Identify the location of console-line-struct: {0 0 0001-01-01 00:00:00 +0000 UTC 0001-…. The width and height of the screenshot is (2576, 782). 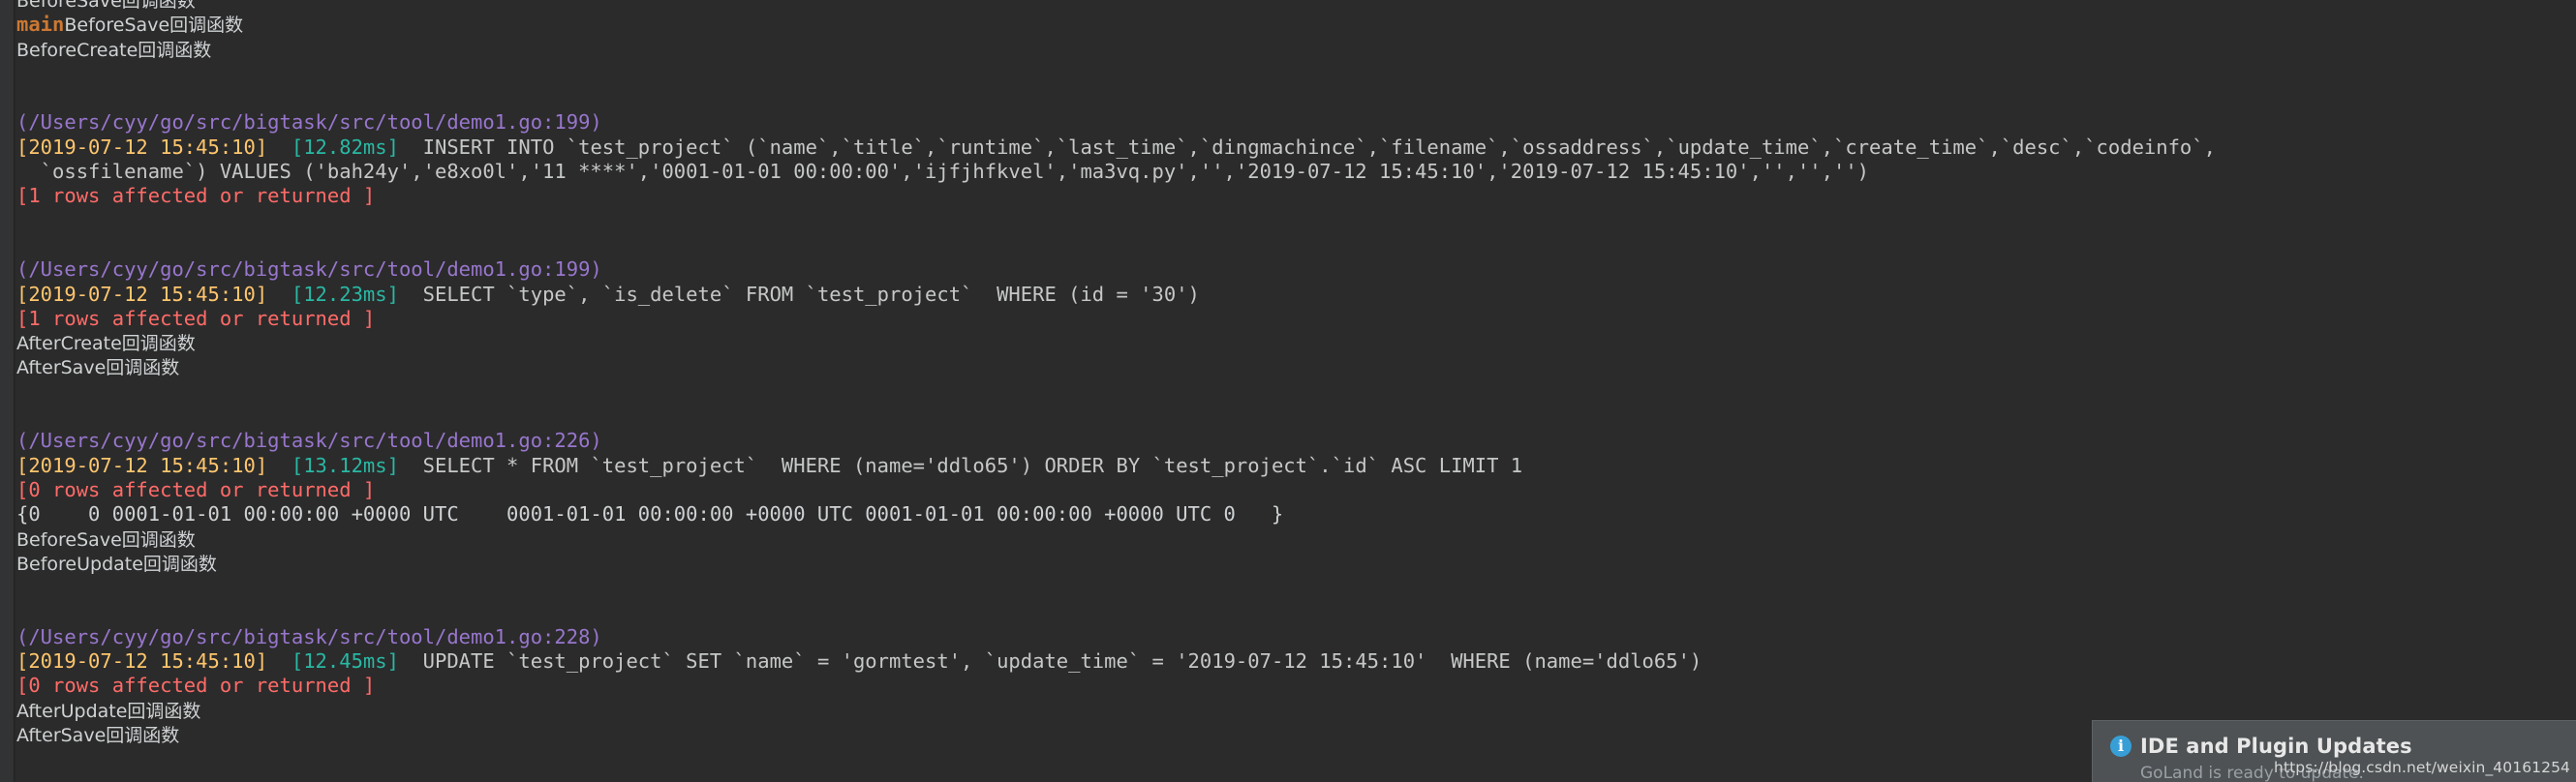
(1294, 514).